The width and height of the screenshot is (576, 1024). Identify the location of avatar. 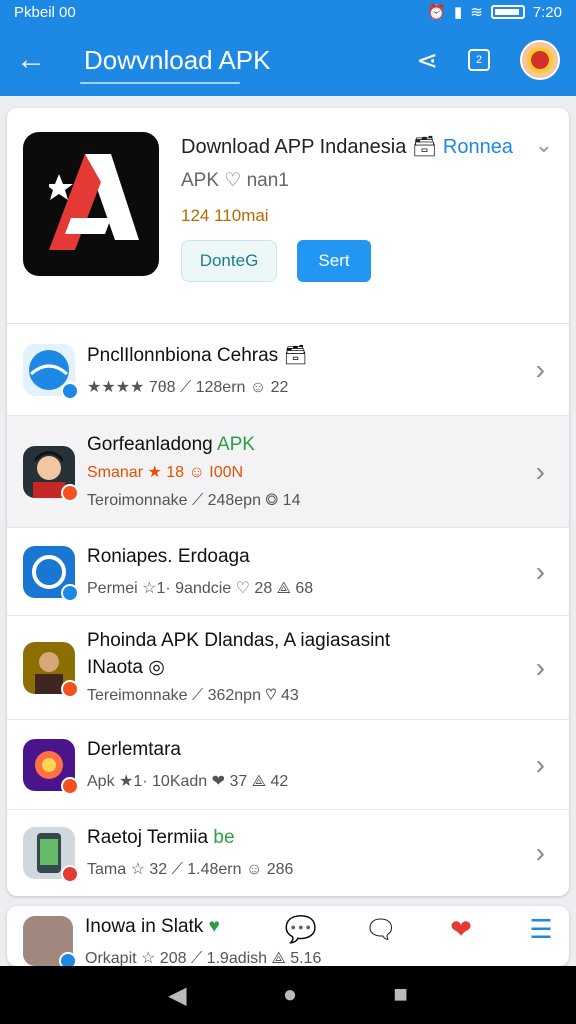
(540, 60).